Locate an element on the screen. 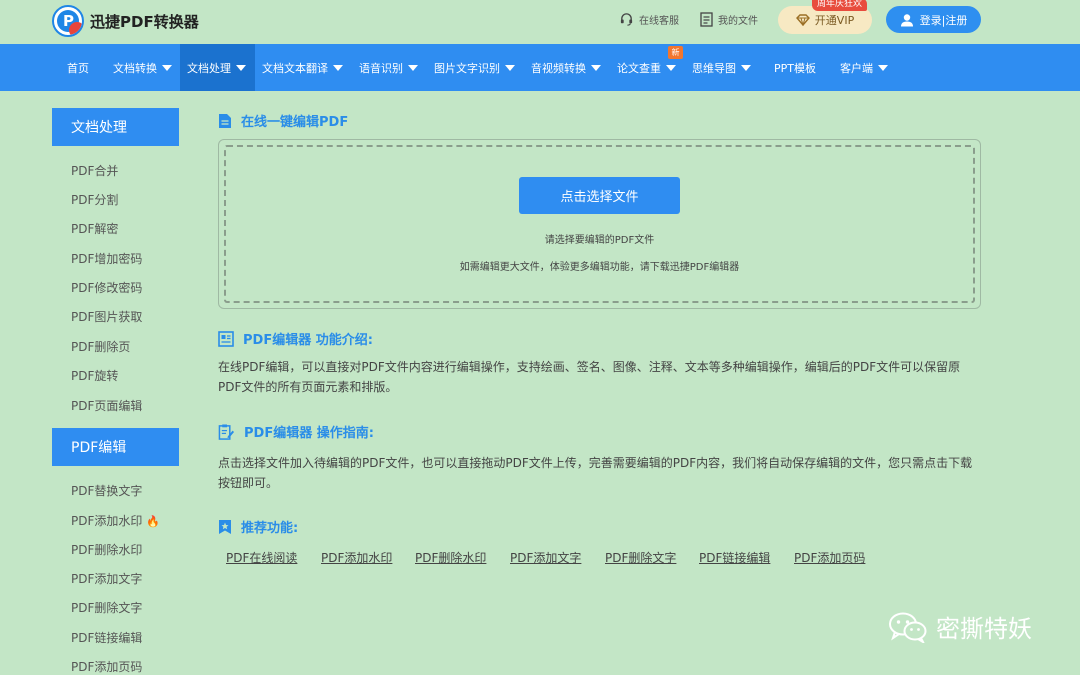 Image resolution: width=1080 pixels, height=675 pixels. clipboard-edit-icon is located at coordinates (226, 431).